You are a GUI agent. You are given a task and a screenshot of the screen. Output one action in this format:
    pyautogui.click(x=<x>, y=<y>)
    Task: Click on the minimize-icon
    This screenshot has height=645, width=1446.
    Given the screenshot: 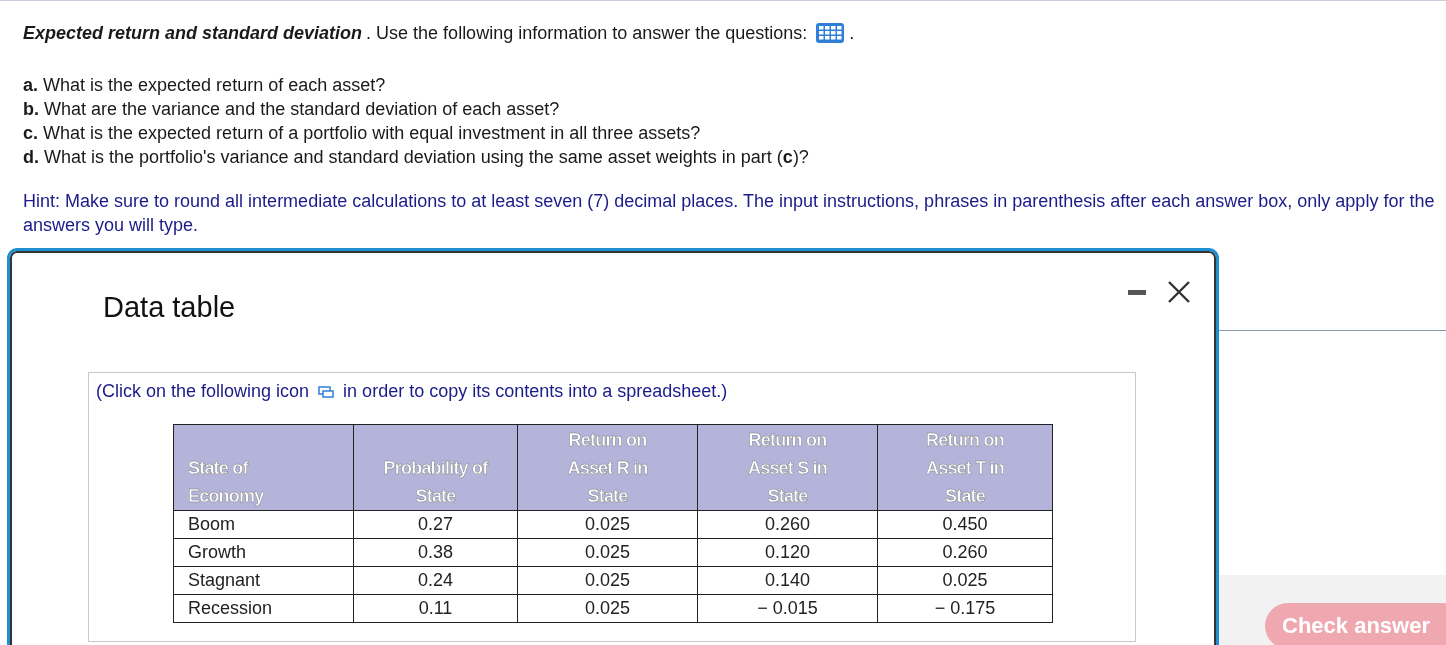 What is the action you would take?
    pyautogui.click(x=1137, y=292)
    